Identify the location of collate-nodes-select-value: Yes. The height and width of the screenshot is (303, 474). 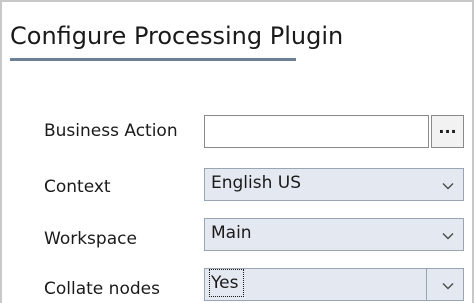
(226, 283).